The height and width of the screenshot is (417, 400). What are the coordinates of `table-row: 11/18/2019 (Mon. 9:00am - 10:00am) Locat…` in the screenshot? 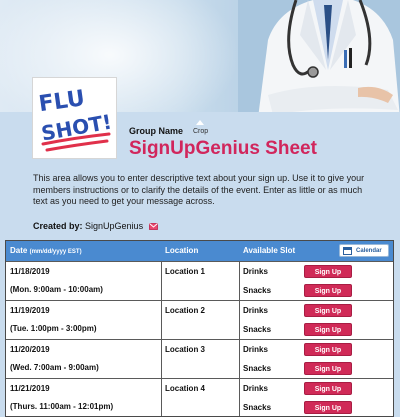 It's located at (199, 280).